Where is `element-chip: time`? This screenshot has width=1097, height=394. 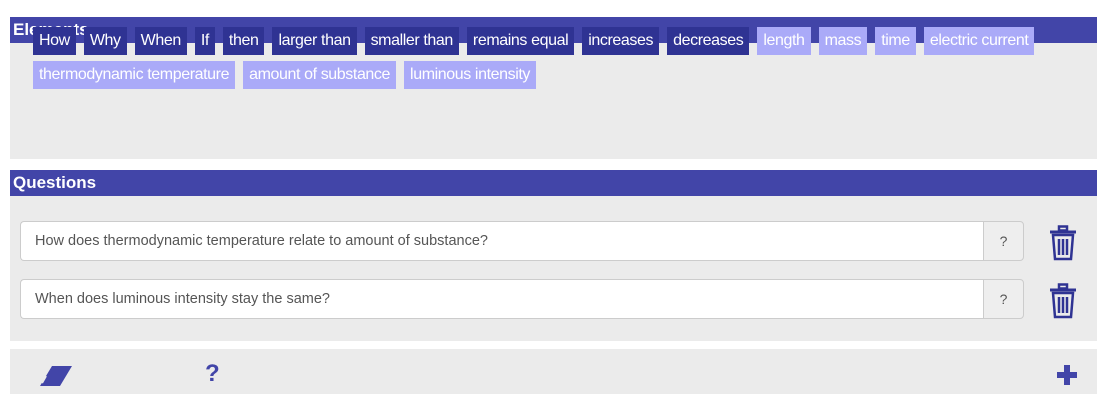
element-chip: time is located at coordinates (895, 41).